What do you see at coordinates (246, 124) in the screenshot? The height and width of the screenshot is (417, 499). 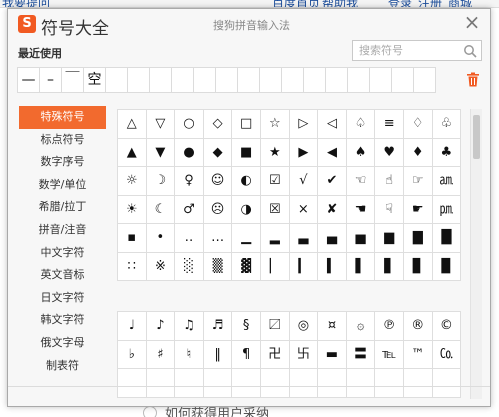 I see `symbol-cell: □` at bounding box center [246, 124].